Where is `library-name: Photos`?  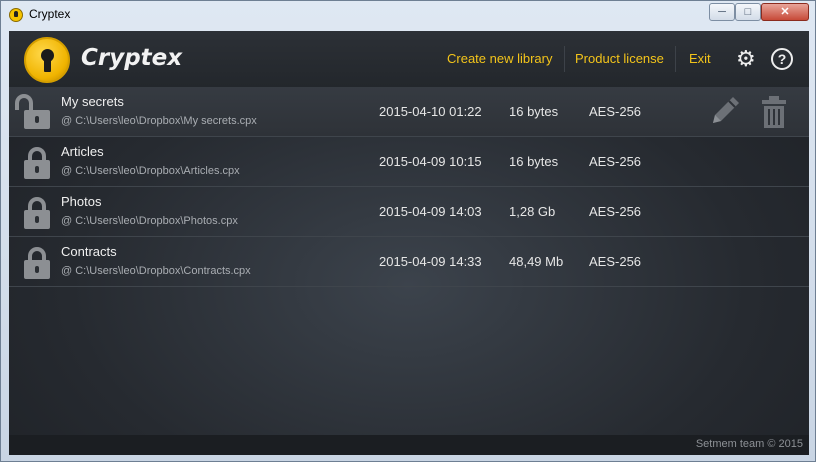 library-name: Photos is located at coordinates (81, 201).